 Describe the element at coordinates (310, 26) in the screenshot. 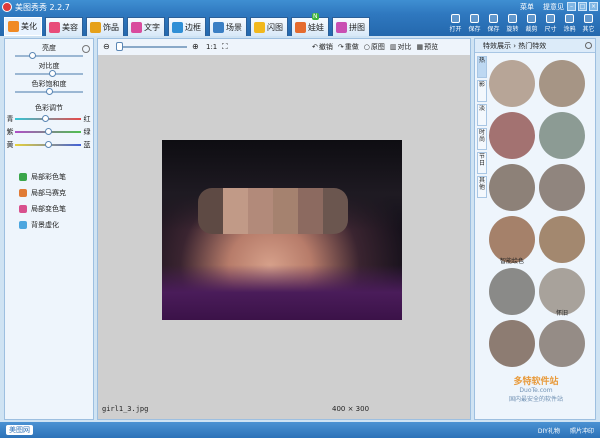

I see `tab-7: 娃娃` at that location.